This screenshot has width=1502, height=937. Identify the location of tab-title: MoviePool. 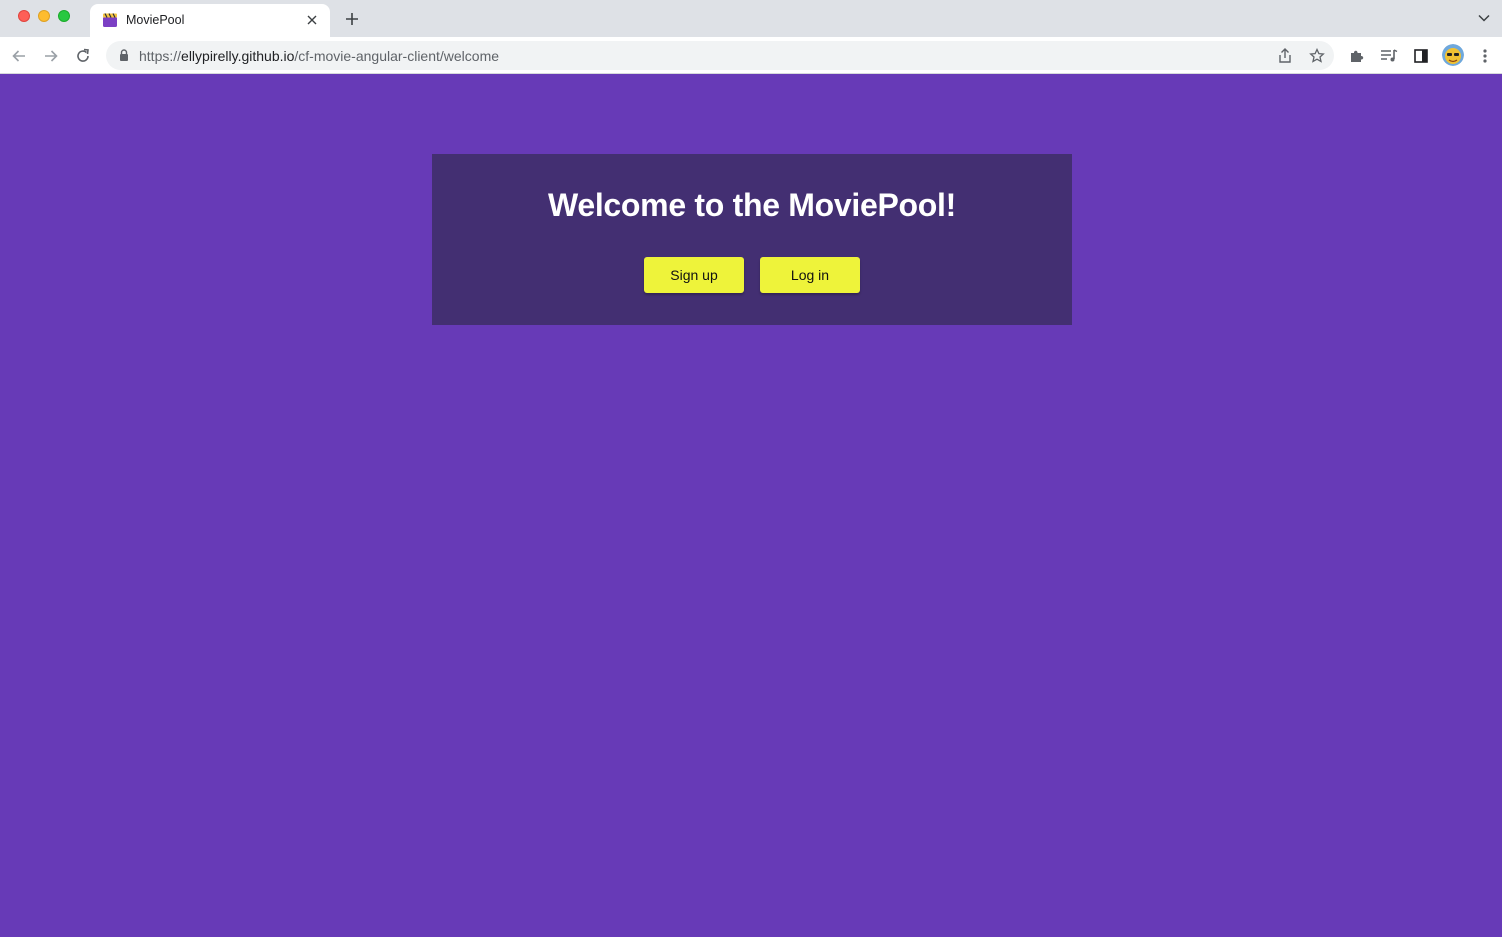
(155, 20).